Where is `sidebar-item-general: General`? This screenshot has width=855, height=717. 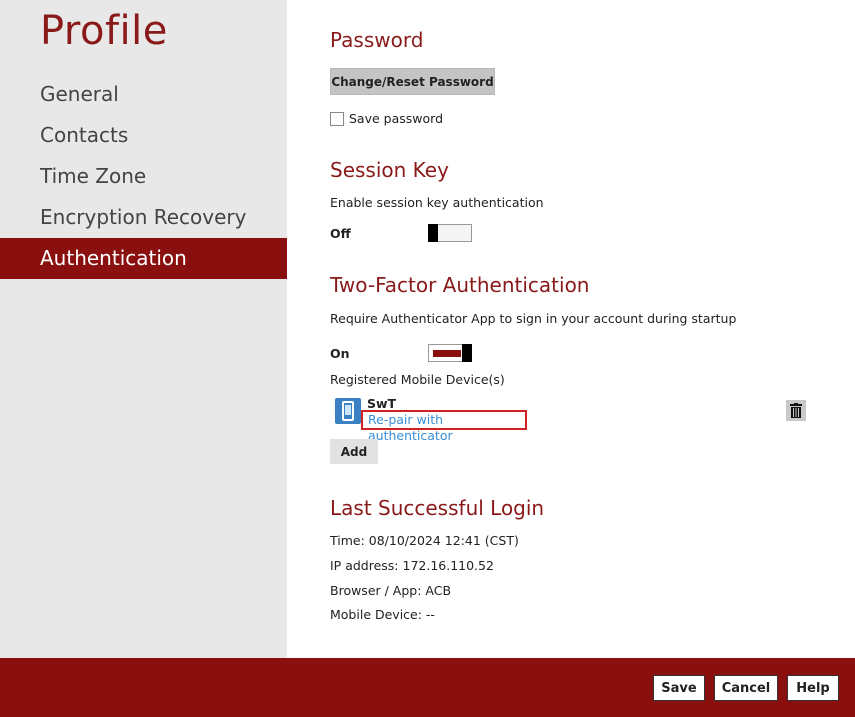
sidebar-item-general: General is located at coordinates (143, 94).